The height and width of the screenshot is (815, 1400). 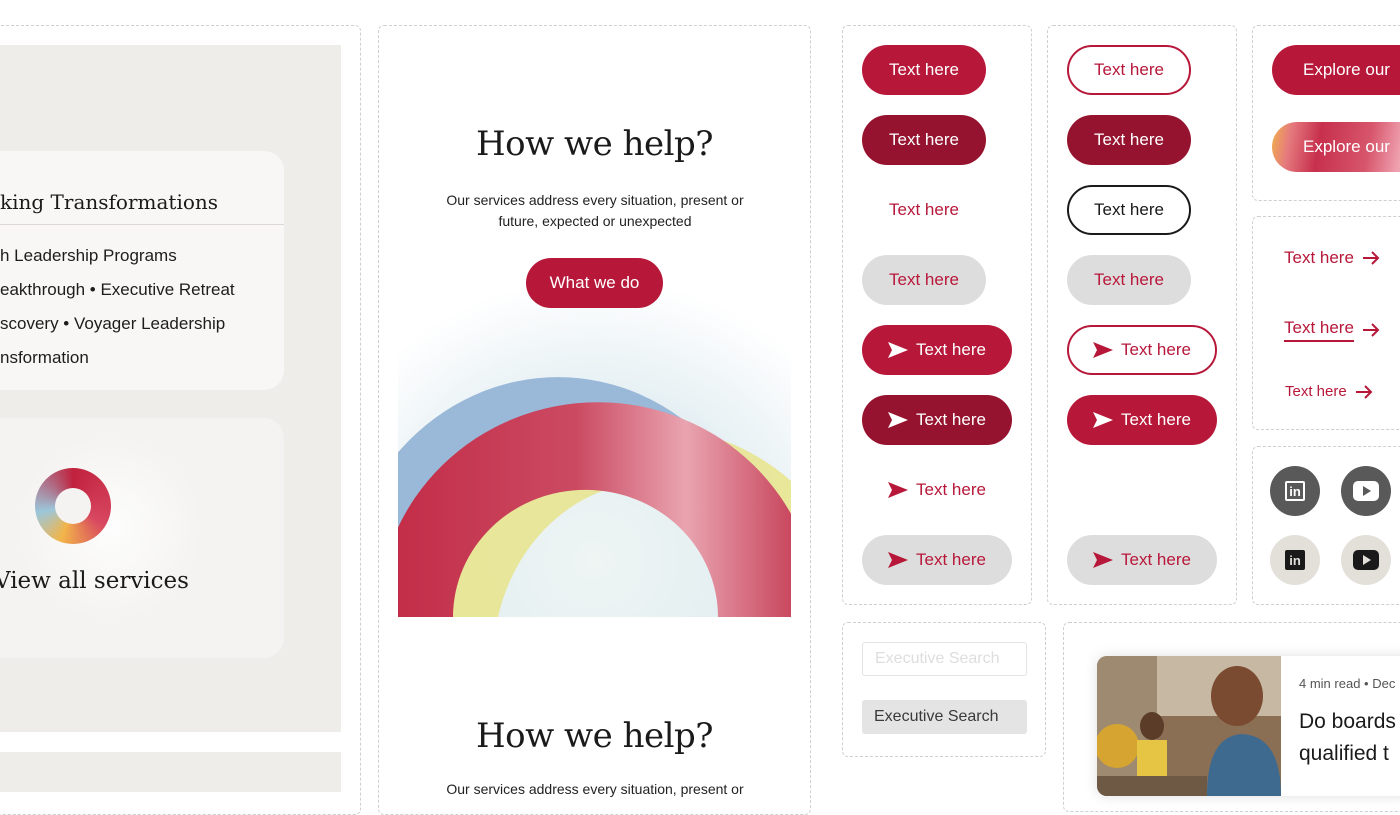 I want to click on send-text-button: Text here, so click(x=937, y=490).